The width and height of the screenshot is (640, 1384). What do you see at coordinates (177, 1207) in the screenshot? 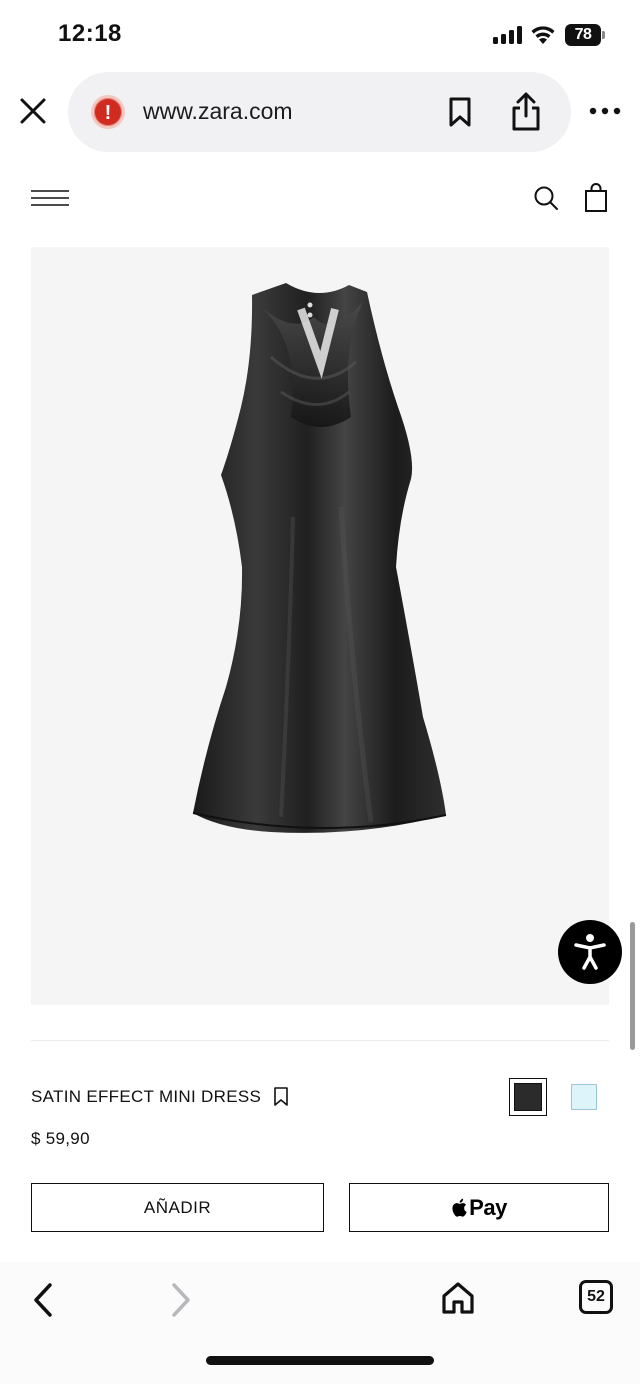
I see `add-to-cart-button: AÑADIR` at bounding box center [177, 1207].